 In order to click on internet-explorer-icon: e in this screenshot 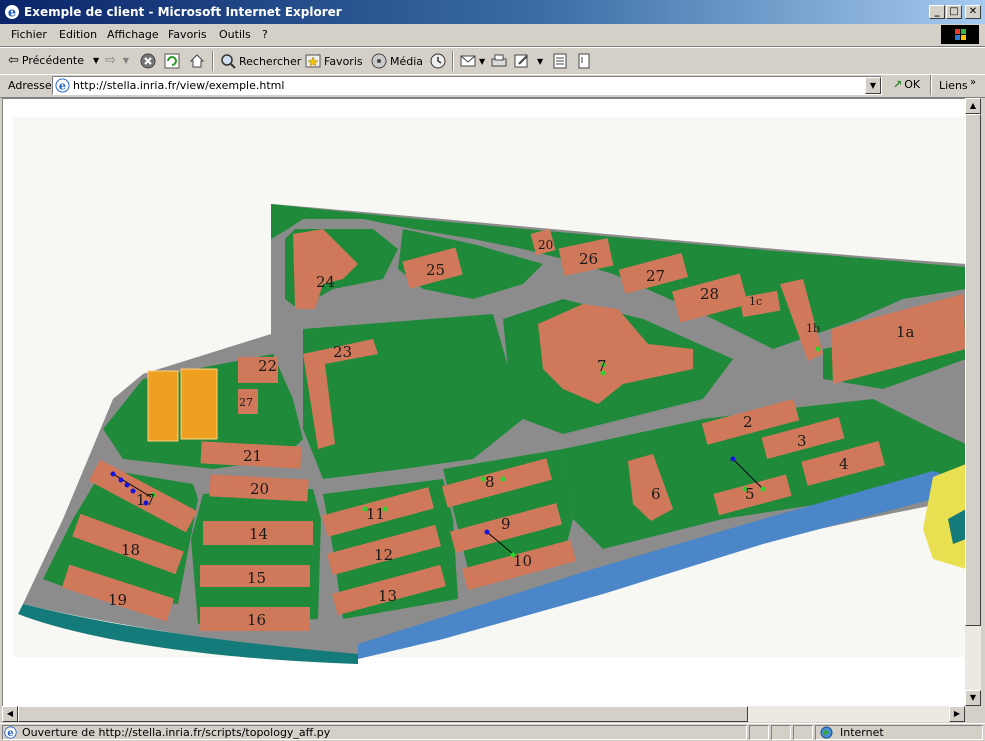, I will do `click(12, 13)`.